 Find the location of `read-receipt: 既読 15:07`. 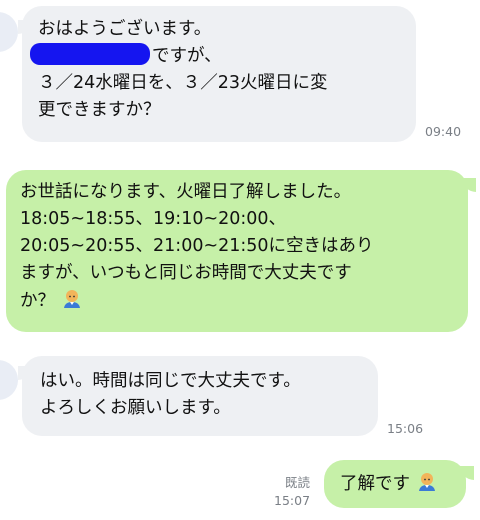

read-receipt: 既読 15:07 is located at coordinates (292, 492).